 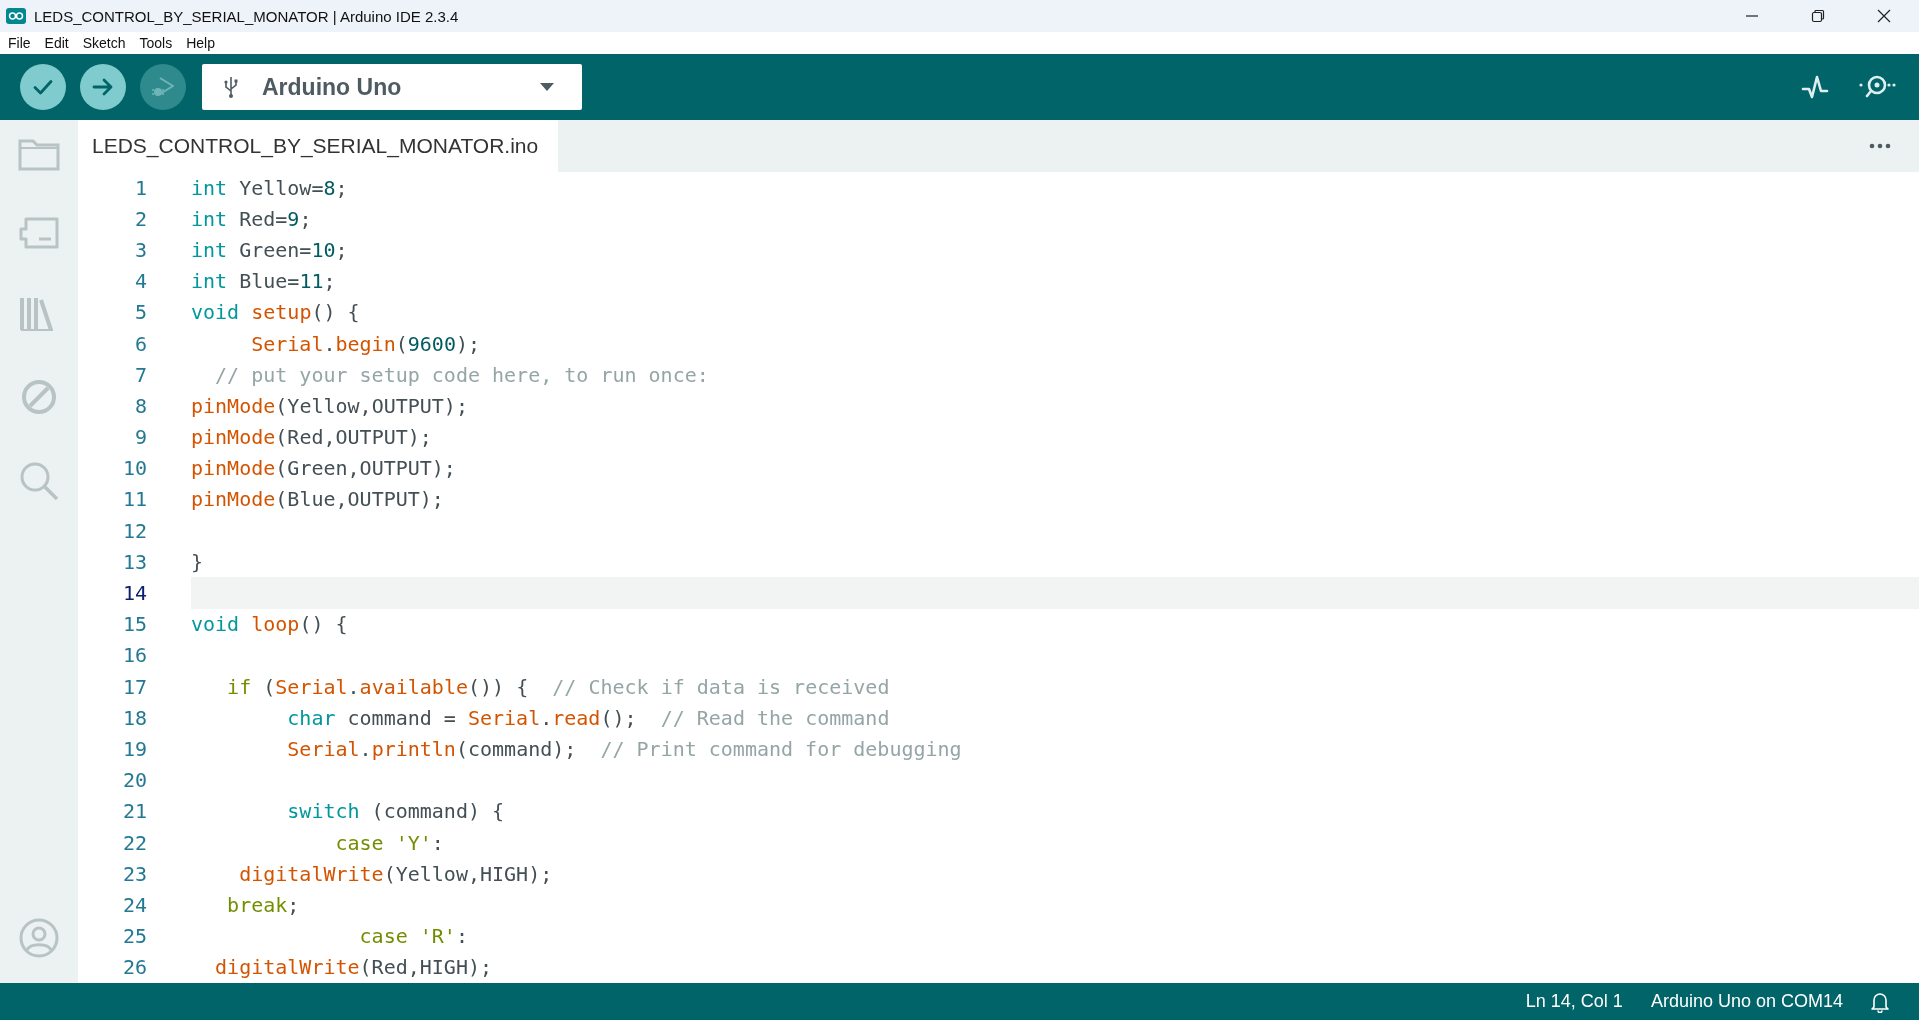 What do you see at coordinates (1880, 146) in the screenshot?
I see `more-icon` at bounding box center [1880, 146].